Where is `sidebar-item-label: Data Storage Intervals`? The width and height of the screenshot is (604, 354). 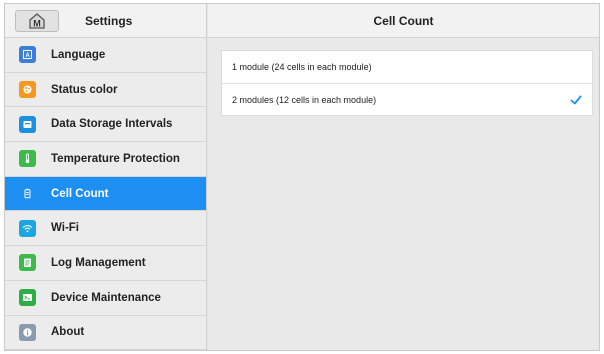
sidebar-item-label: Data Storage Intervals is located at coordinates (112, 124).